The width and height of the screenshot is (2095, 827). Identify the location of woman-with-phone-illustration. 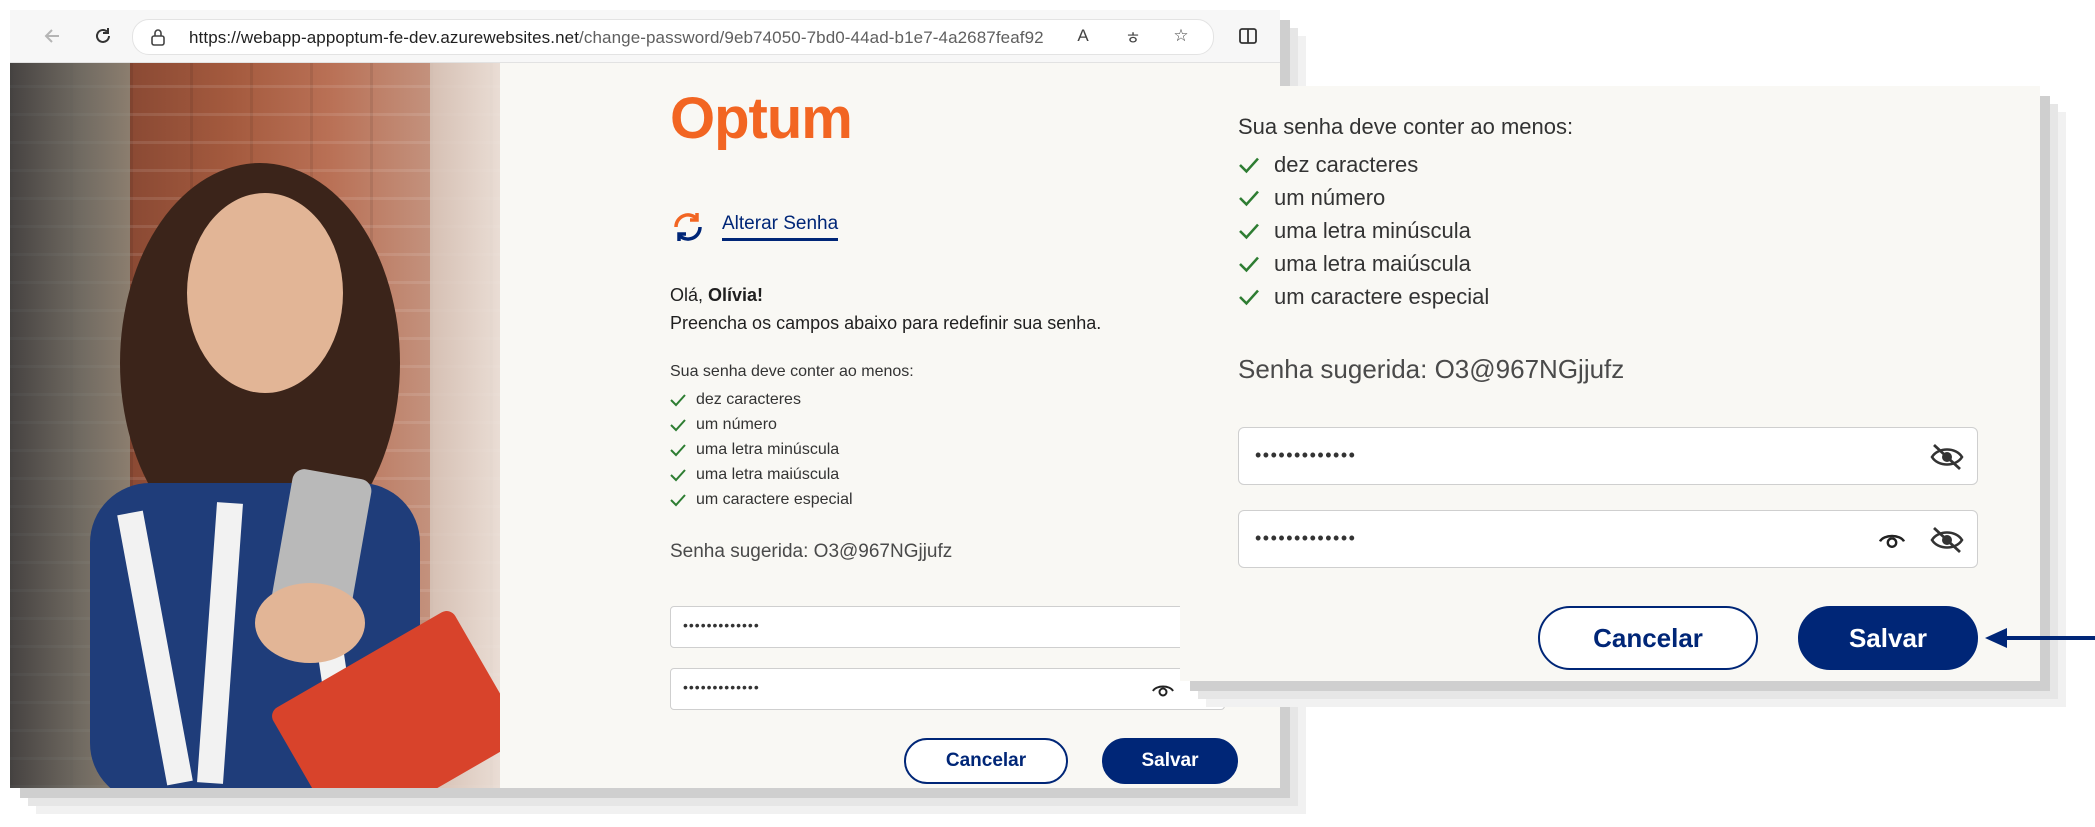
(295, 475).